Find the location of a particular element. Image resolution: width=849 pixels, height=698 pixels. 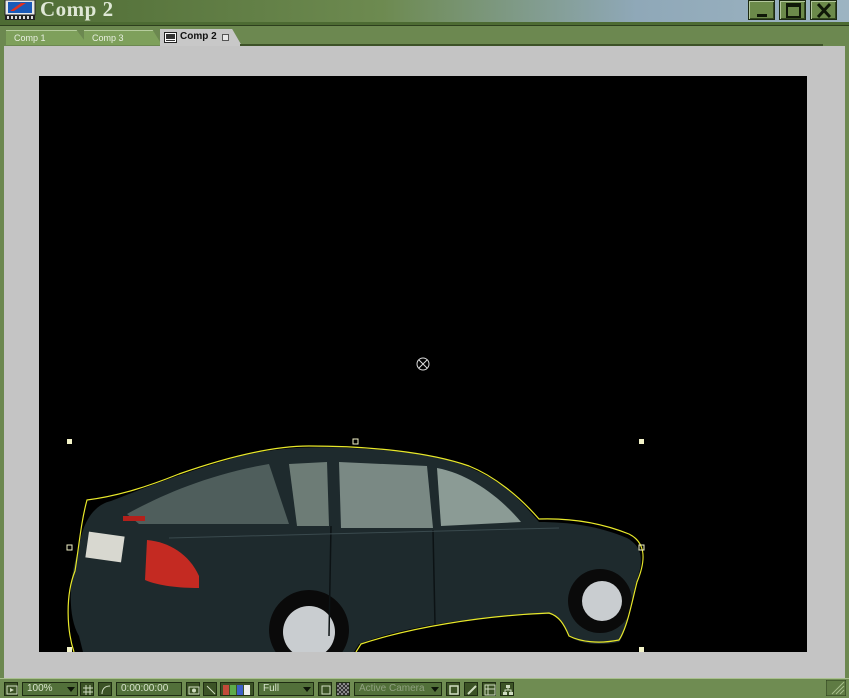

layer-handle-br is located at coordinates (641, 649).